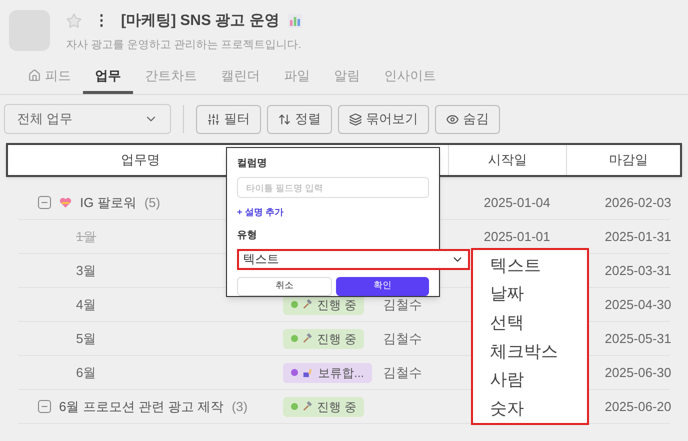  I want to click on column-header: 마감일, so click(627, 160).